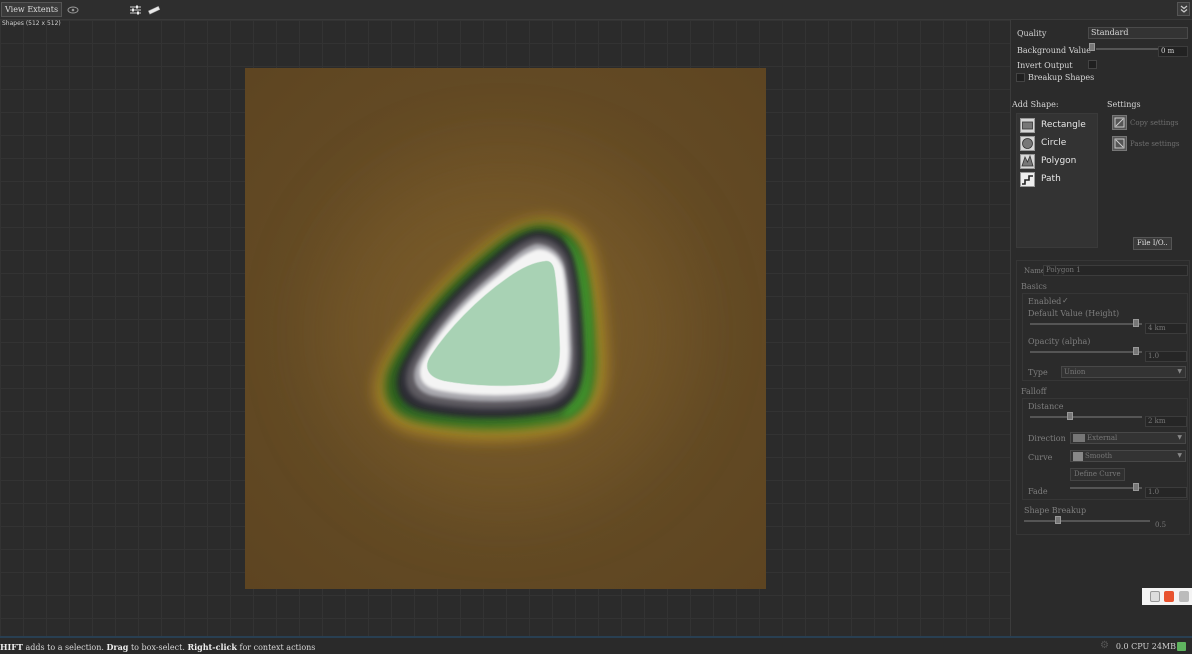  I want to click on breakup-shapes-label: Breakup Shapes, so click(1061, 77).